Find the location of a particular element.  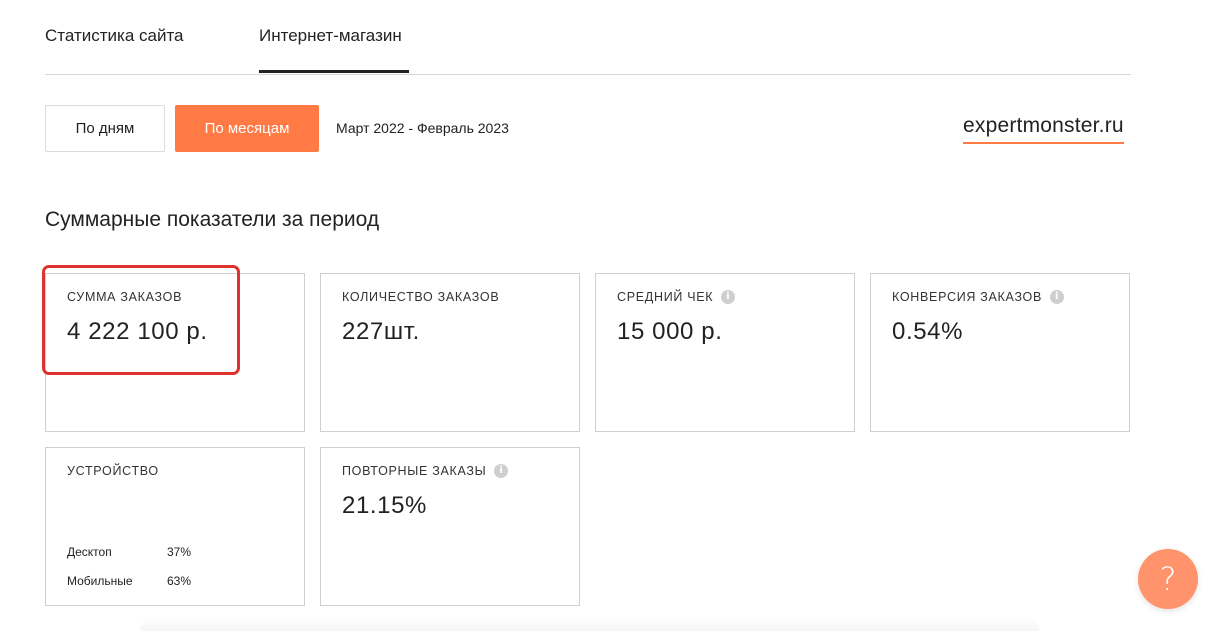

card-label-text: СУММА ЗАКАЗОВ is located at coordinates (125, 297).